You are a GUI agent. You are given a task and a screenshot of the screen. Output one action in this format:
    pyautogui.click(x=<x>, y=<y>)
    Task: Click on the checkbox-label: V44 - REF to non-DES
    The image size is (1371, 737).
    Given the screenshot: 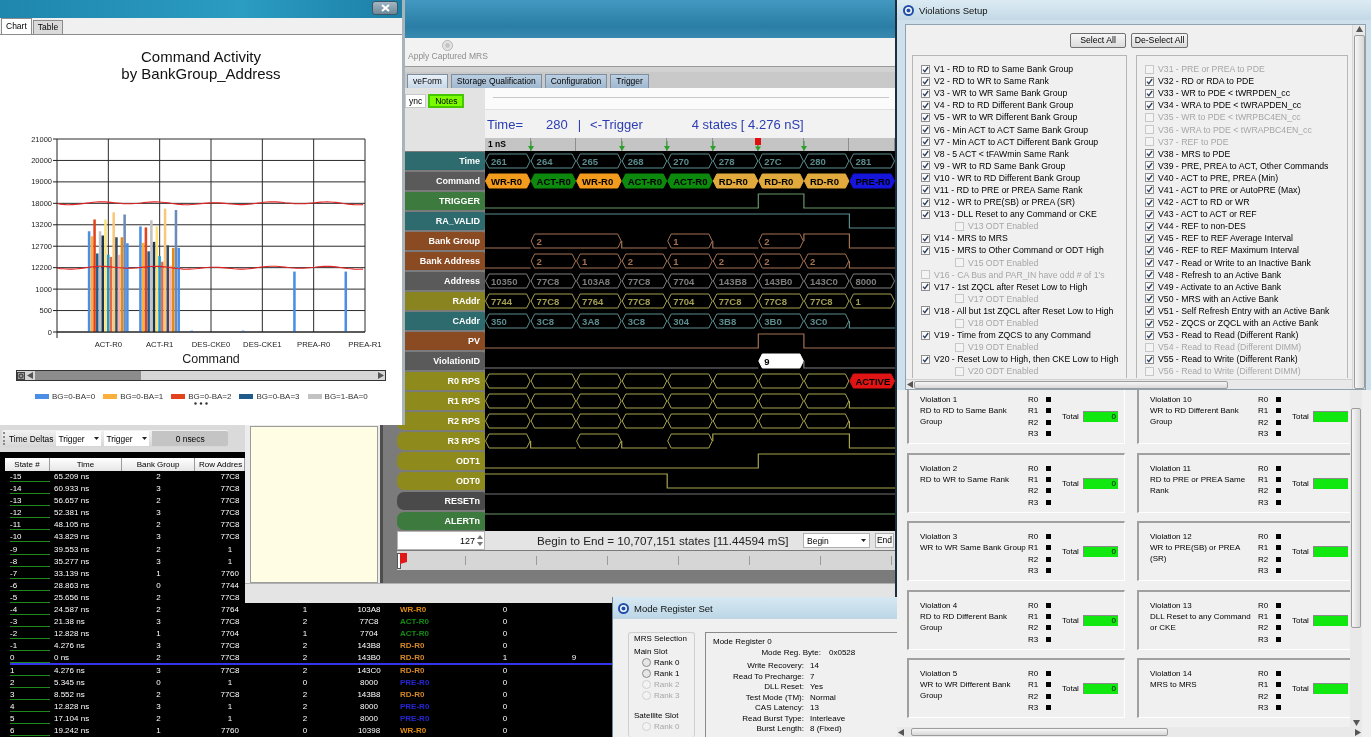 What is the action you would take?
    pyautogui.click(x=1202, y=226)
    